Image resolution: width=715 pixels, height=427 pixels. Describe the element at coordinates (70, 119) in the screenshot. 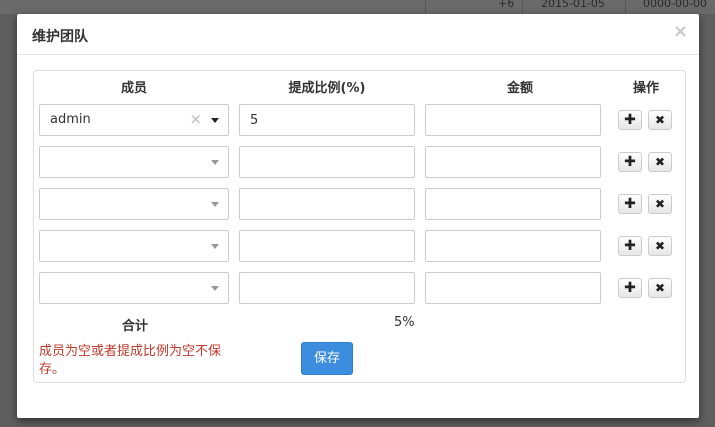

I see `member-select-value: admin` at that location.